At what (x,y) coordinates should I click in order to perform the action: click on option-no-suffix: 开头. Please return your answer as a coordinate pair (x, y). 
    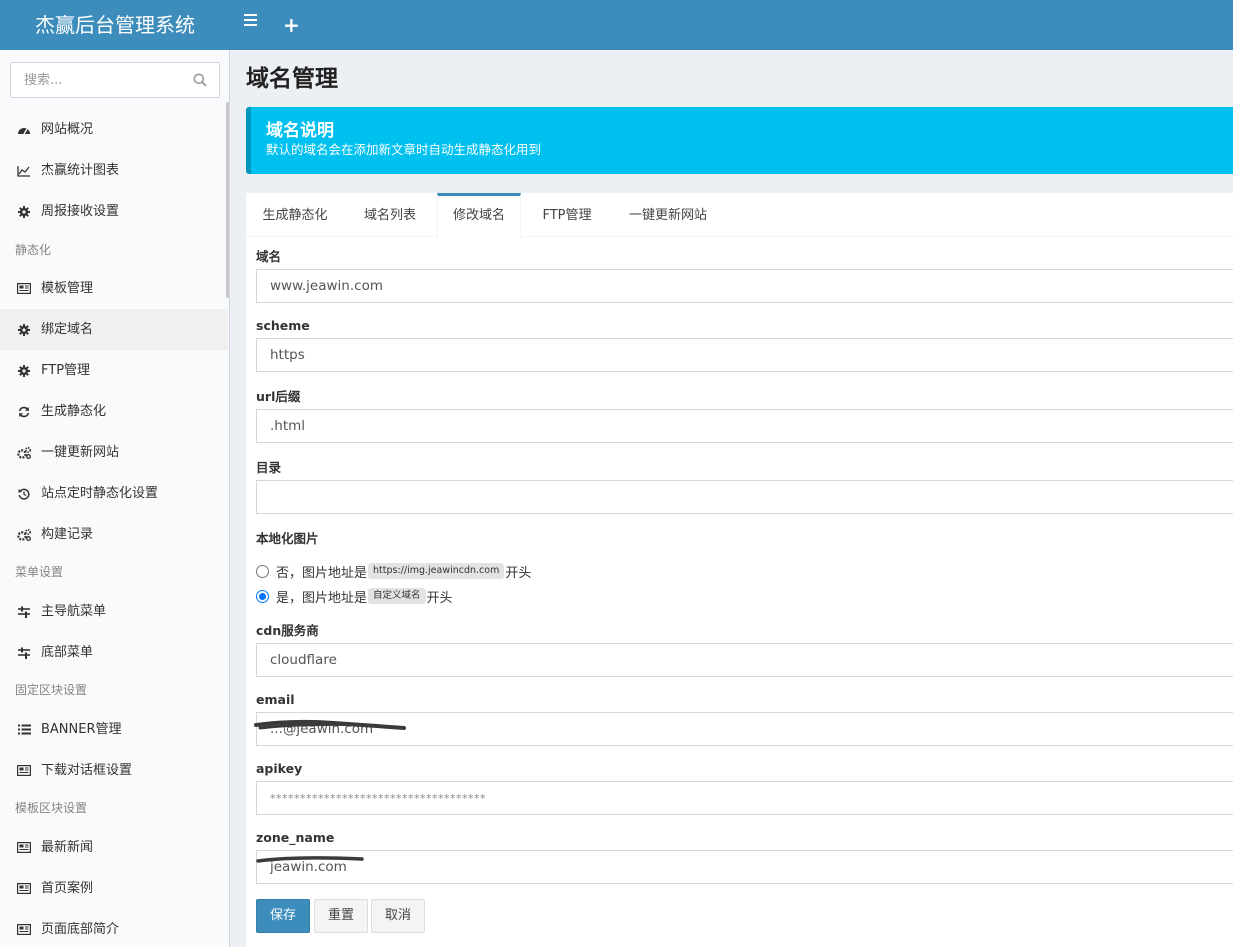
    Looking at the image, I should click on (518, 573).